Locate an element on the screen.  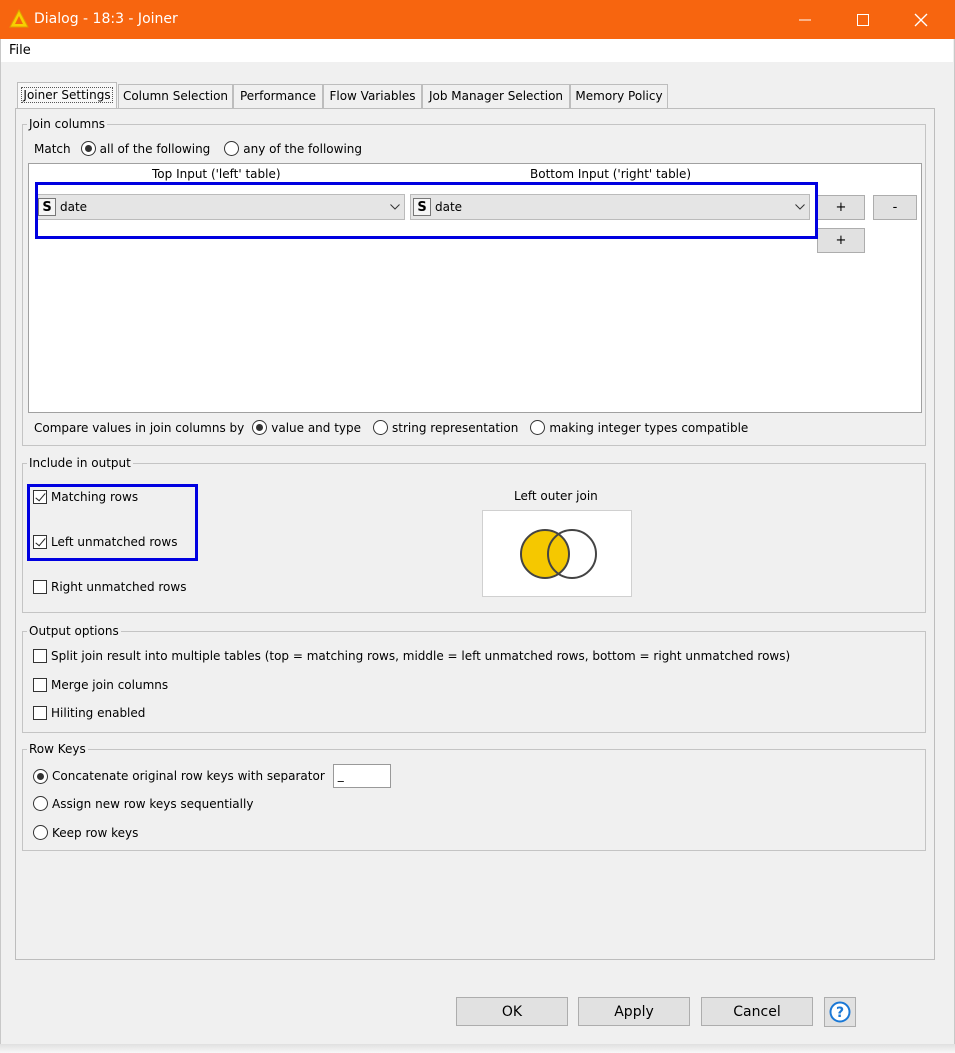
maximize-button is located at coordinates (863, 19).